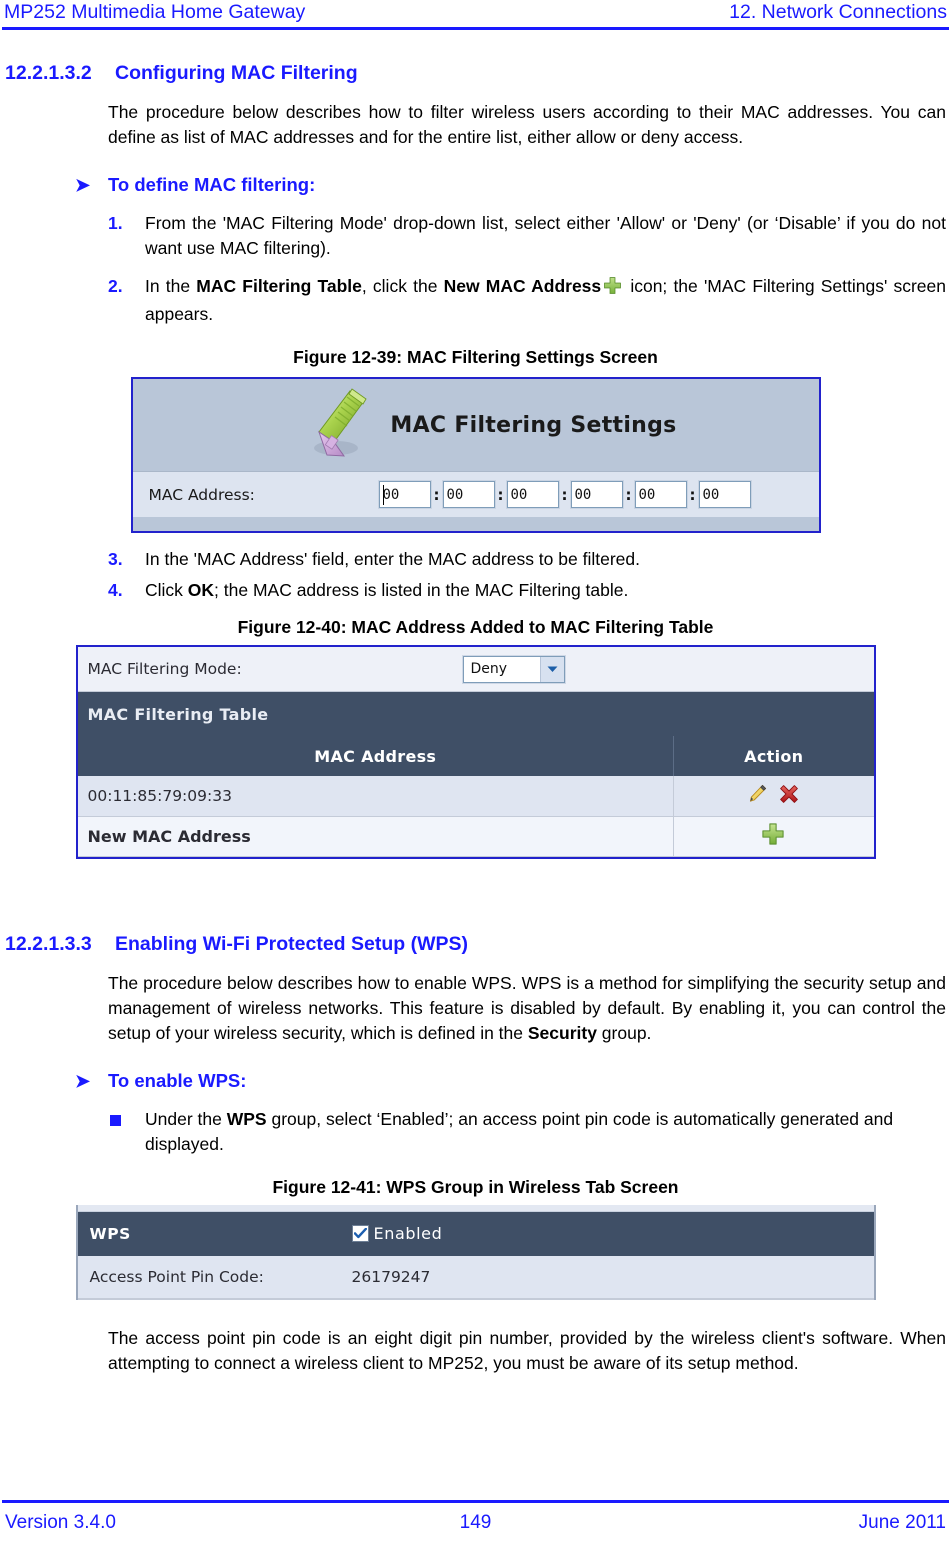 The width and height of the screenshot is (951, 1546). What do you see at coordinates (562, 1032) in the screenshot?
I see `wps-intro-bold: Security` at bounding box center [562, 1032].